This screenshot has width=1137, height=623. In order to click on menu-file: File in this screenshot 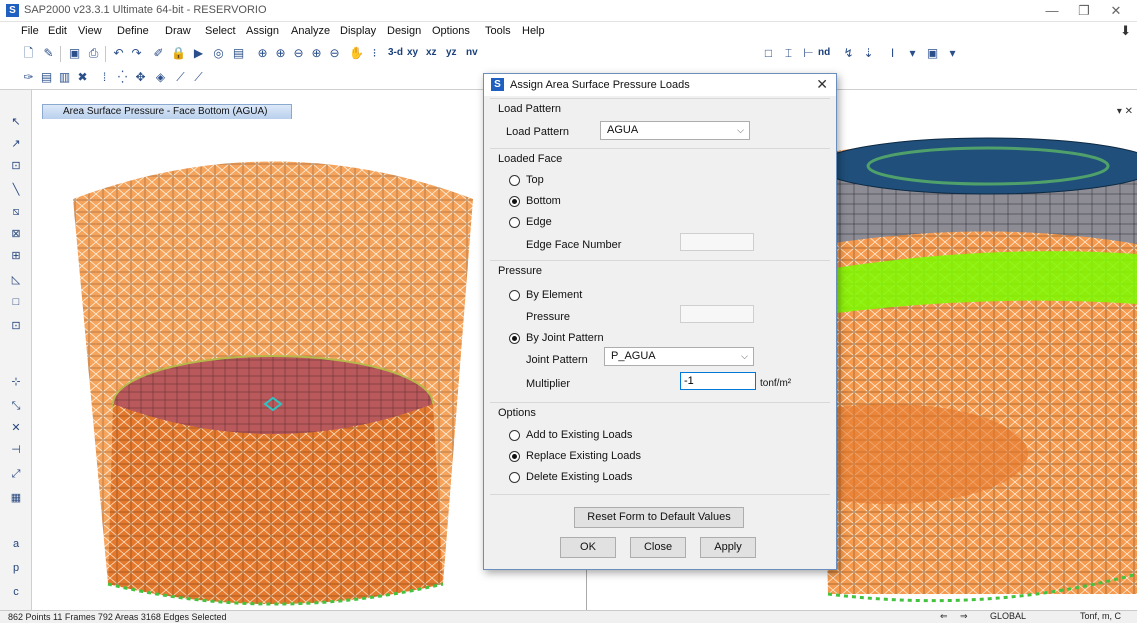, I will do `click(30, 31)`.